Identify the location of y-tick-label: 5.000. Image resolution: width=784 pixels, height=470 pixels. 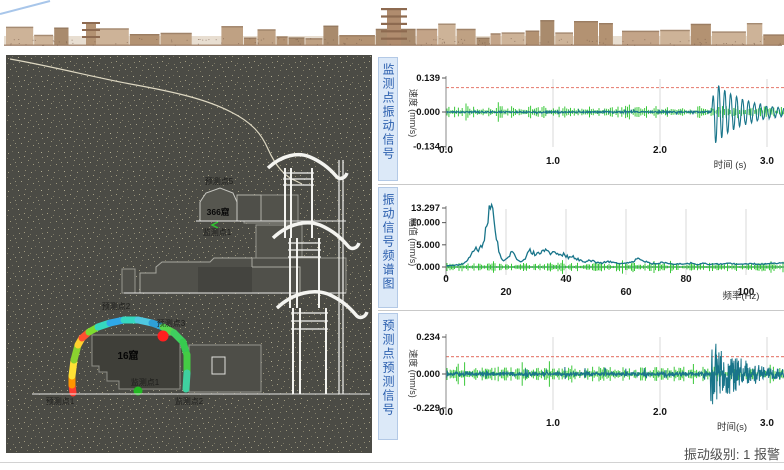
(428, 245).